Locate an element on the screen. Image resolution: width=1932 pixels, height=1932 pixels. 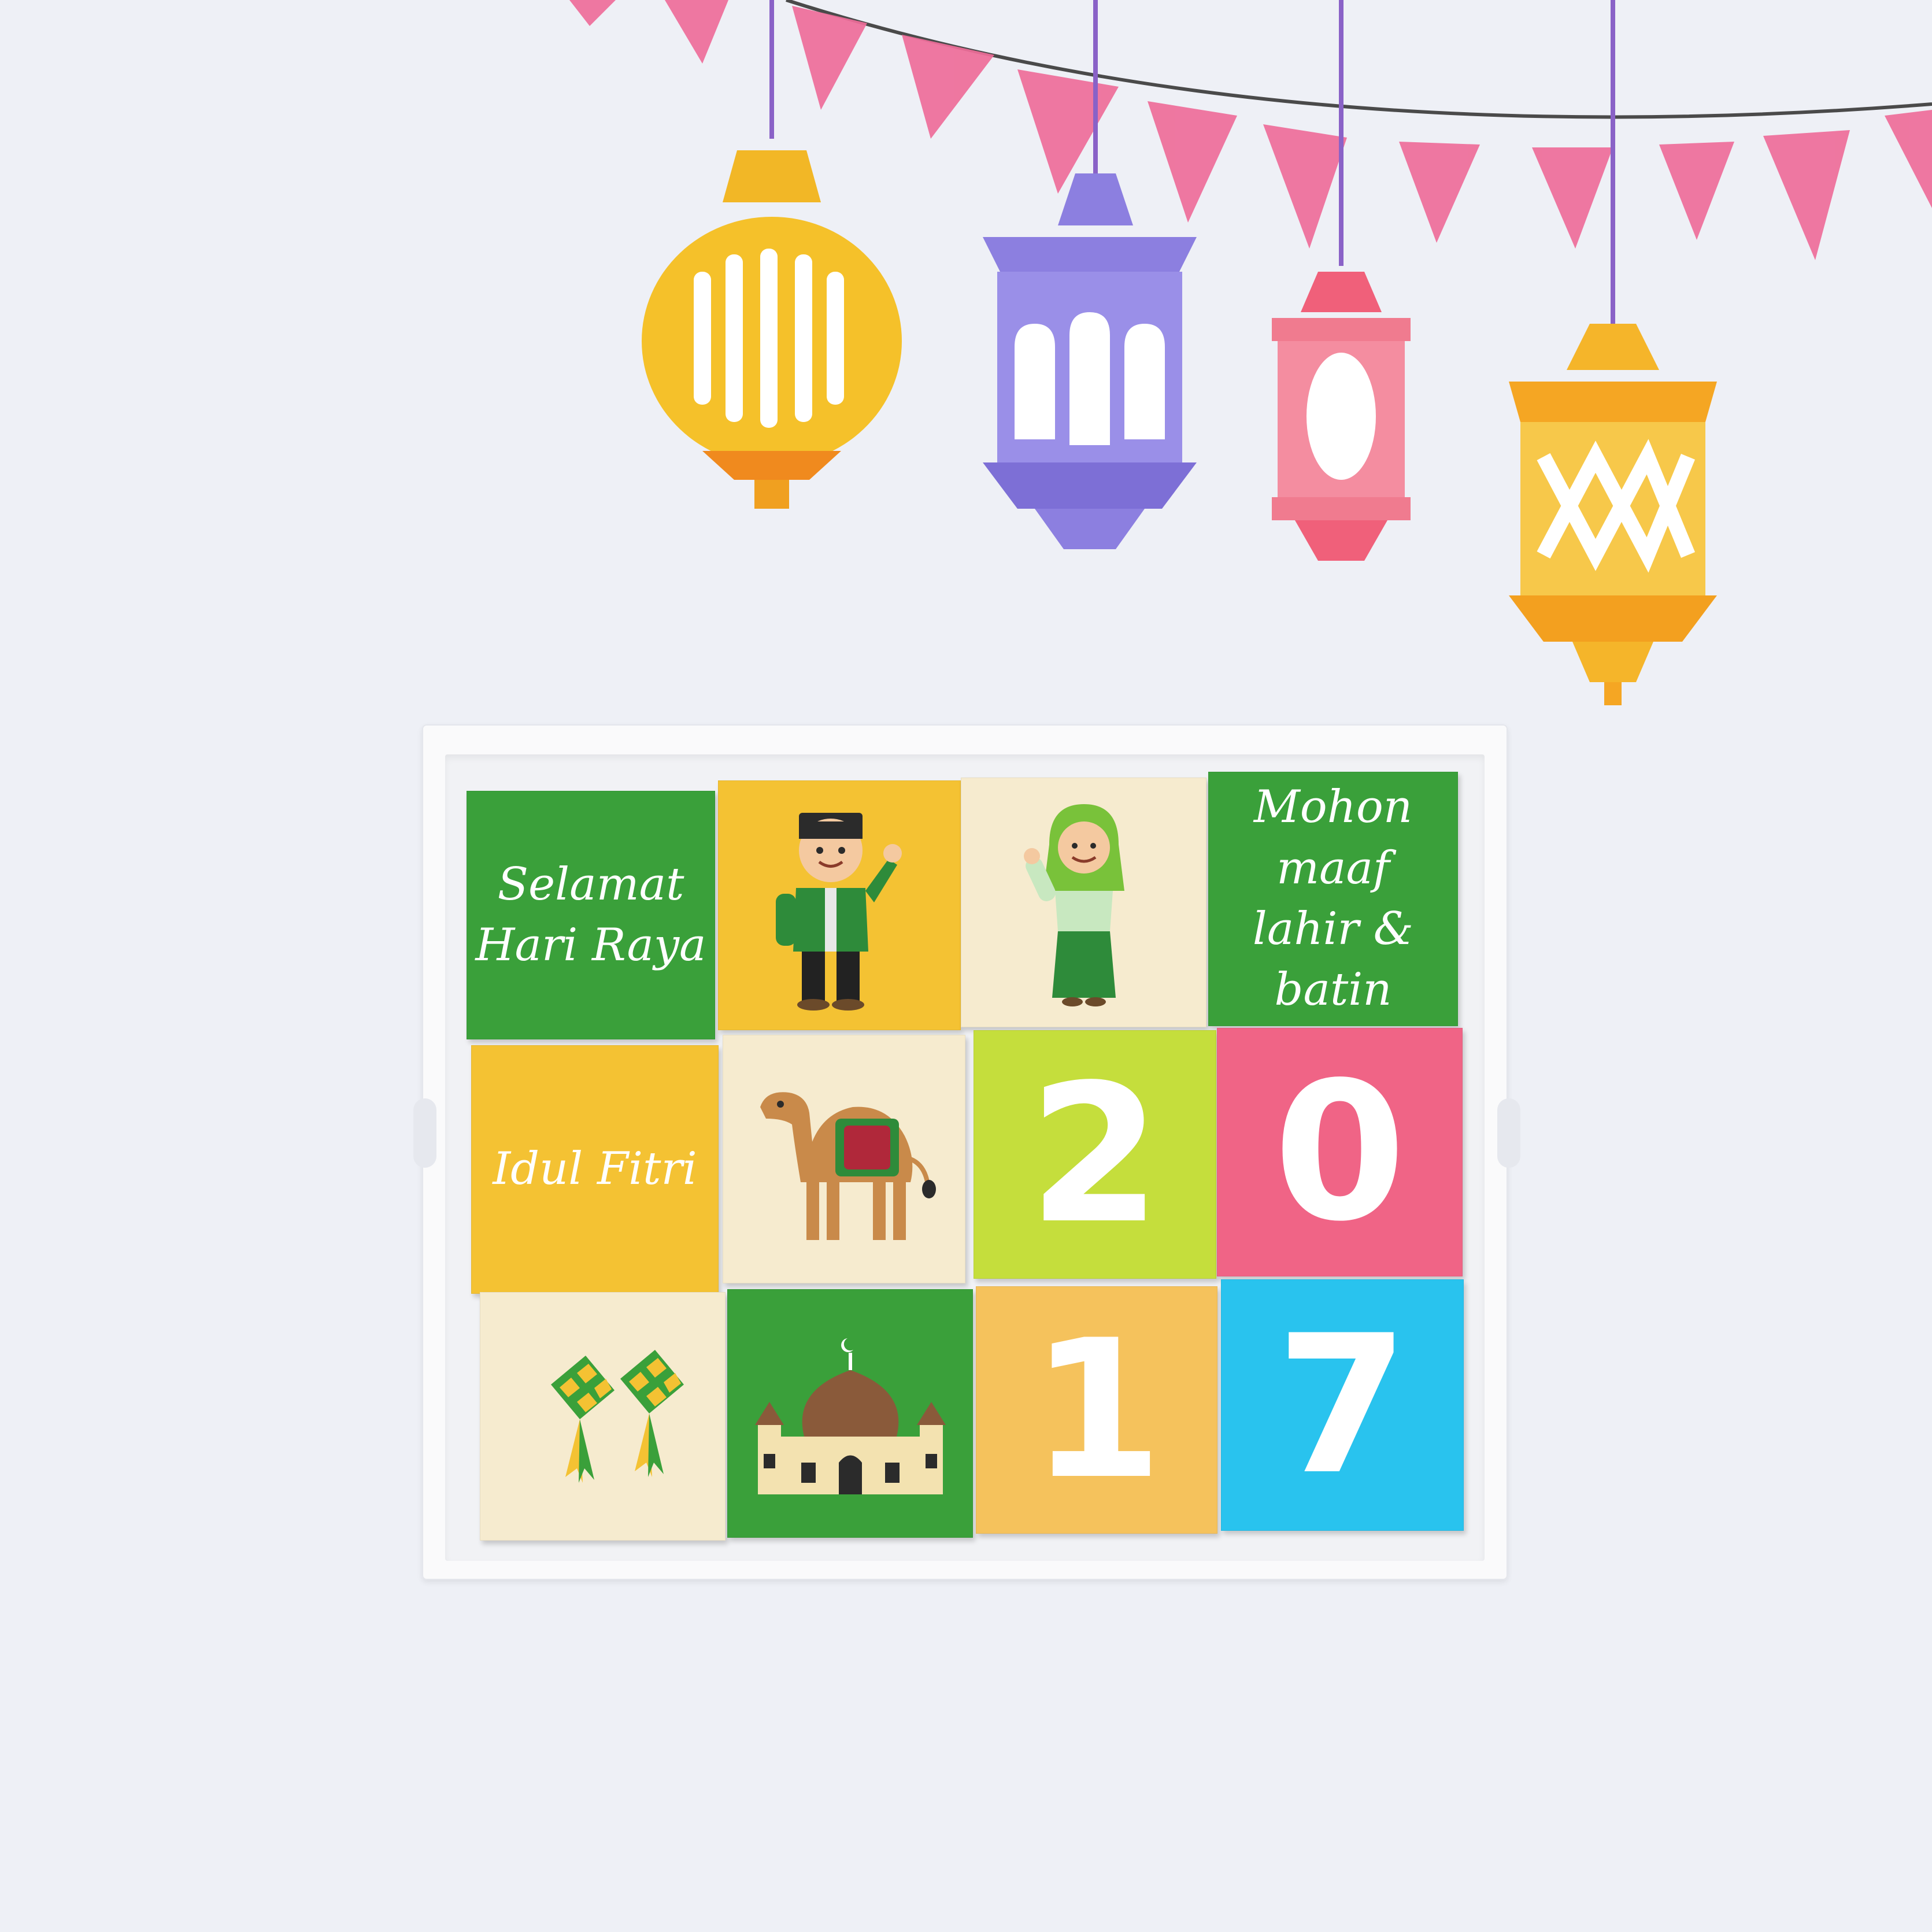
tile-digit-2: 2 is located at coordinates (1095, 1154).